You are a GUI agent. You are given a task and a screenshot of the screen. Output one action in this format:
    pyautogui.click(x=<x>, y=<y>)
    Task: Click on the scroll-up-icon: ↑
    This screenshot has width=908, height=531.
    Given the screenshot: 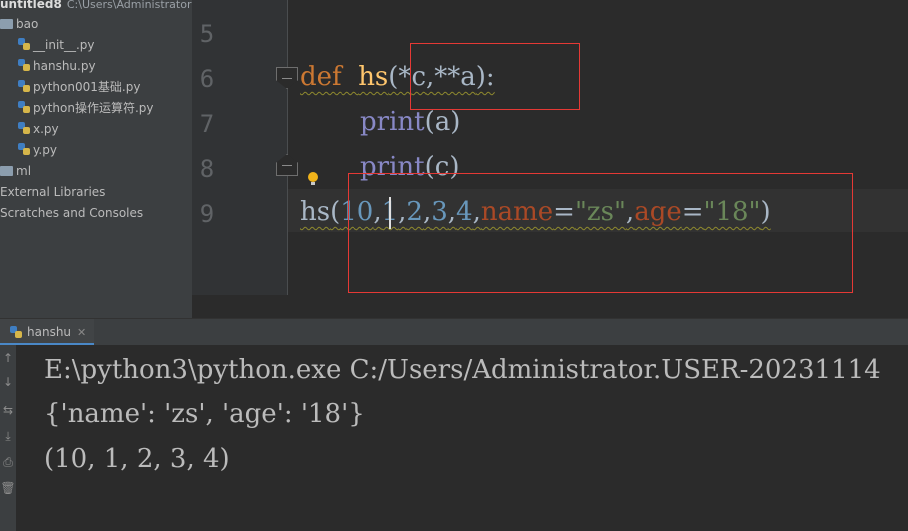 What is the action you would take?
    pyautogui.click(x=8, y=358)
    